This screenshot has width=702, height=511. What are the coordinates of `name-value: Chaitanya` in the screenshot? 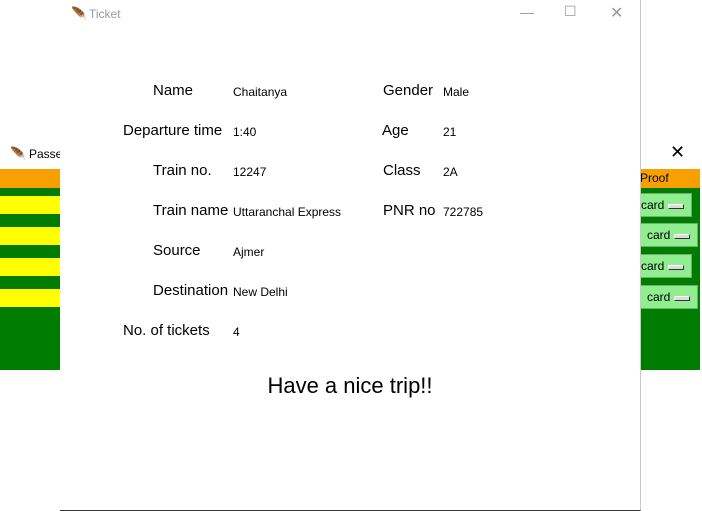 It's located at (260, 92).